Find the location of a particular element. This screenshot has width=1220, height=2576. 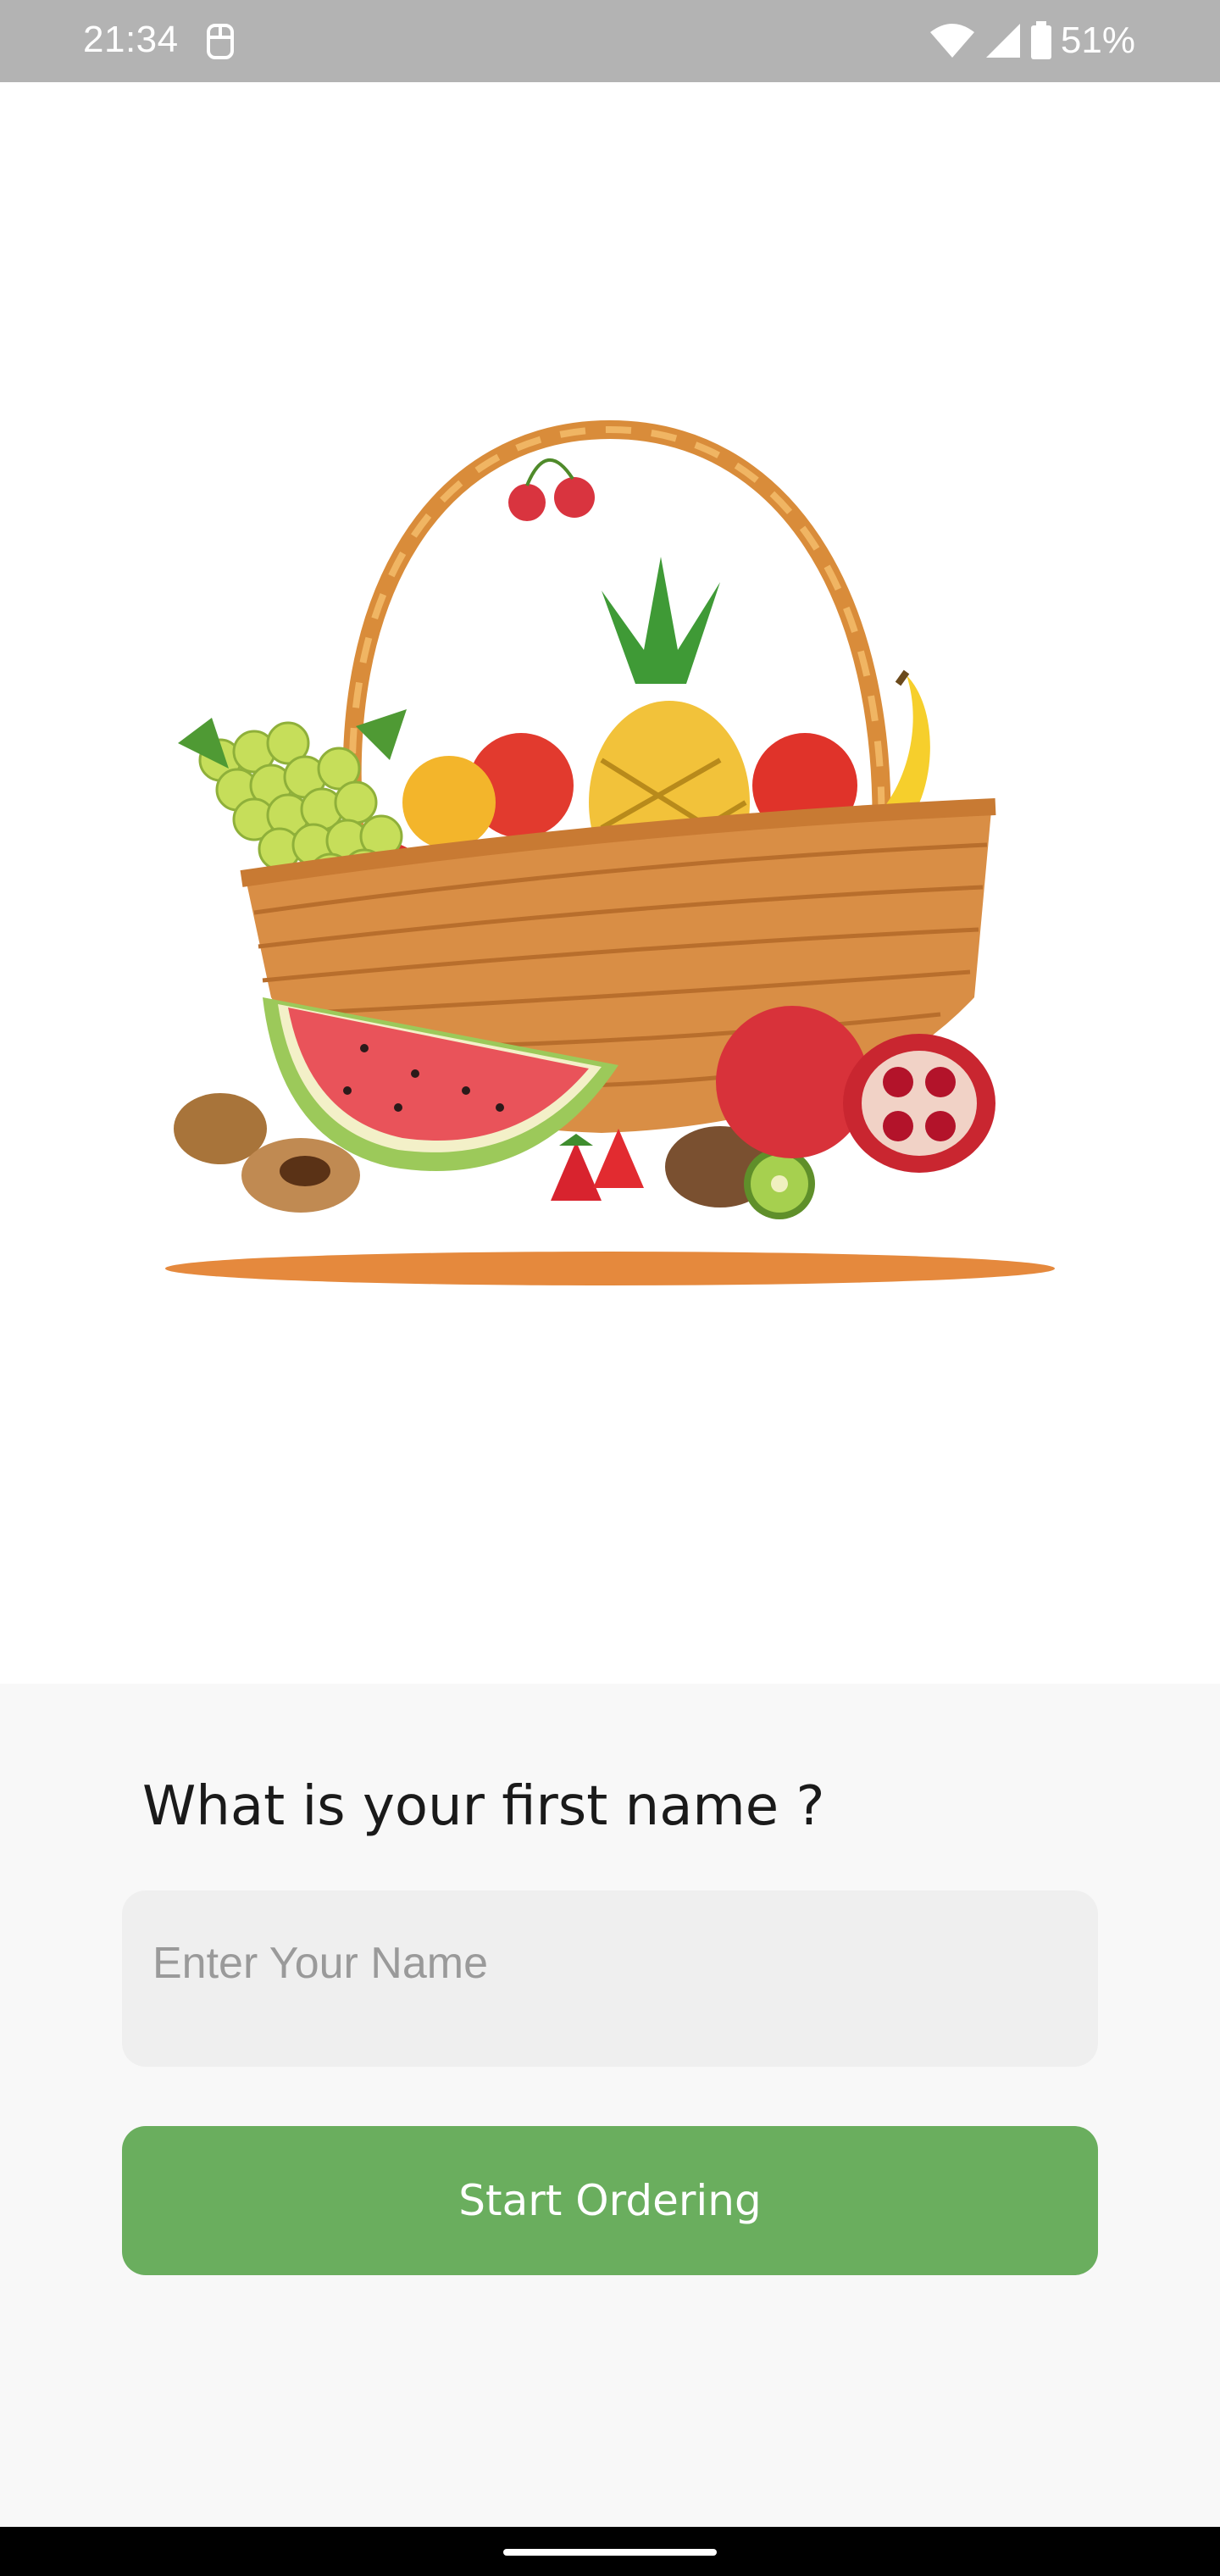

name-input is located at coordinates (610, 1978).